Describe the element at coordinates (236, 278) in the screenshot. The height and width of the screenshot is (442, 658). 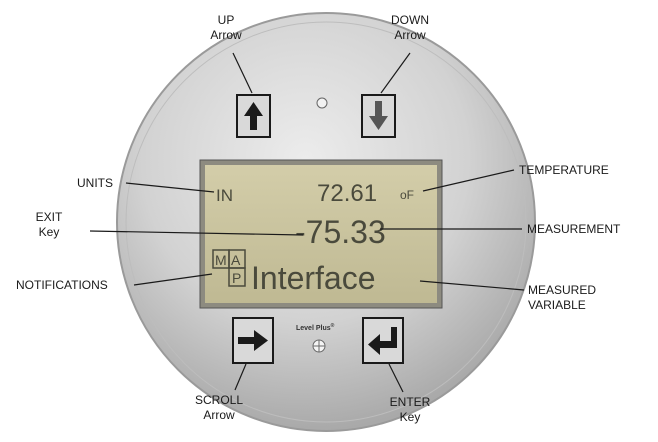
I see `notification-letter: P` at that location.